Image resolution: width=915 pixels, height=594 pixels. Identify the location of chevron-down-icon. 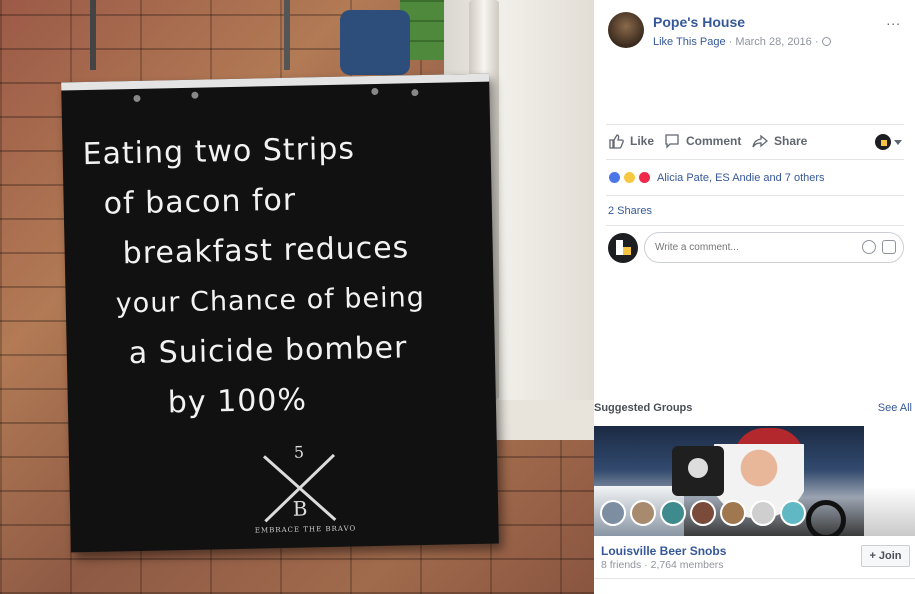
(898, 142).